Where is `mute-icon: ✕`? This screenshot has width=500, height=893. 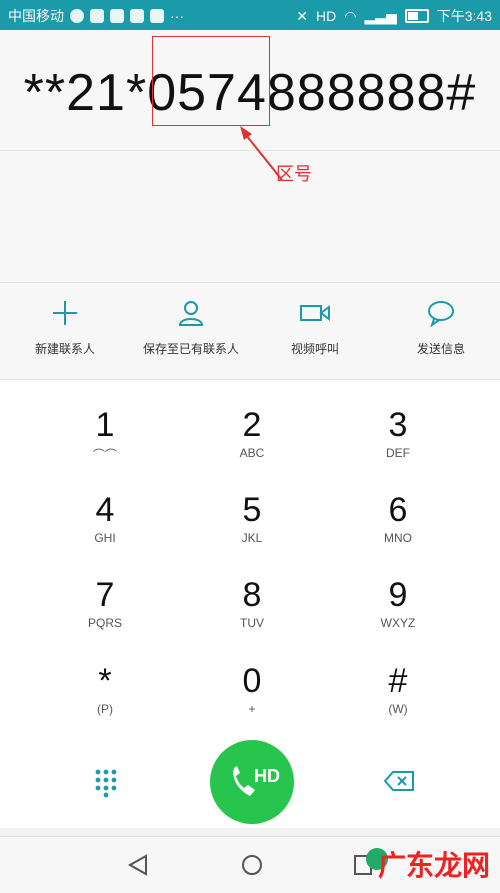
mute-icon: ✕ is located at coordinates (302, 15).